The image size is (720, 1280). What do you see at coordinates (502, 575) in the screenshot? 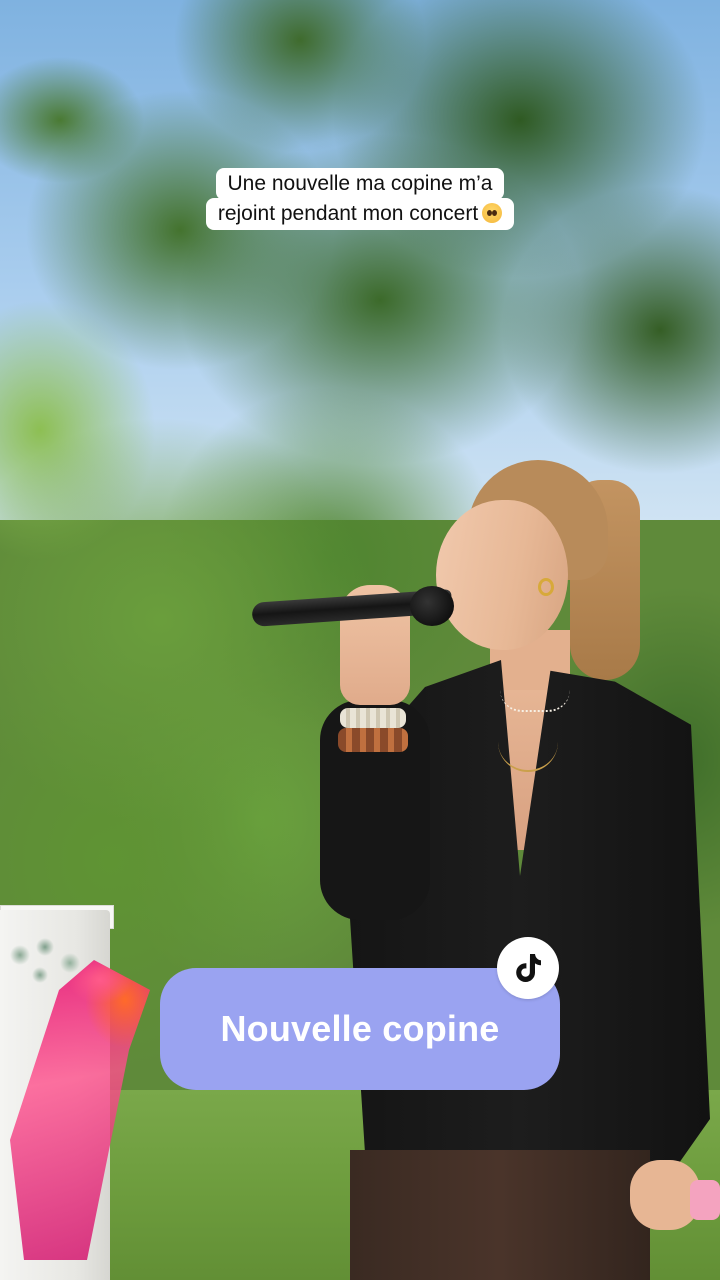
I see `face` at bounding box center [502, 575].